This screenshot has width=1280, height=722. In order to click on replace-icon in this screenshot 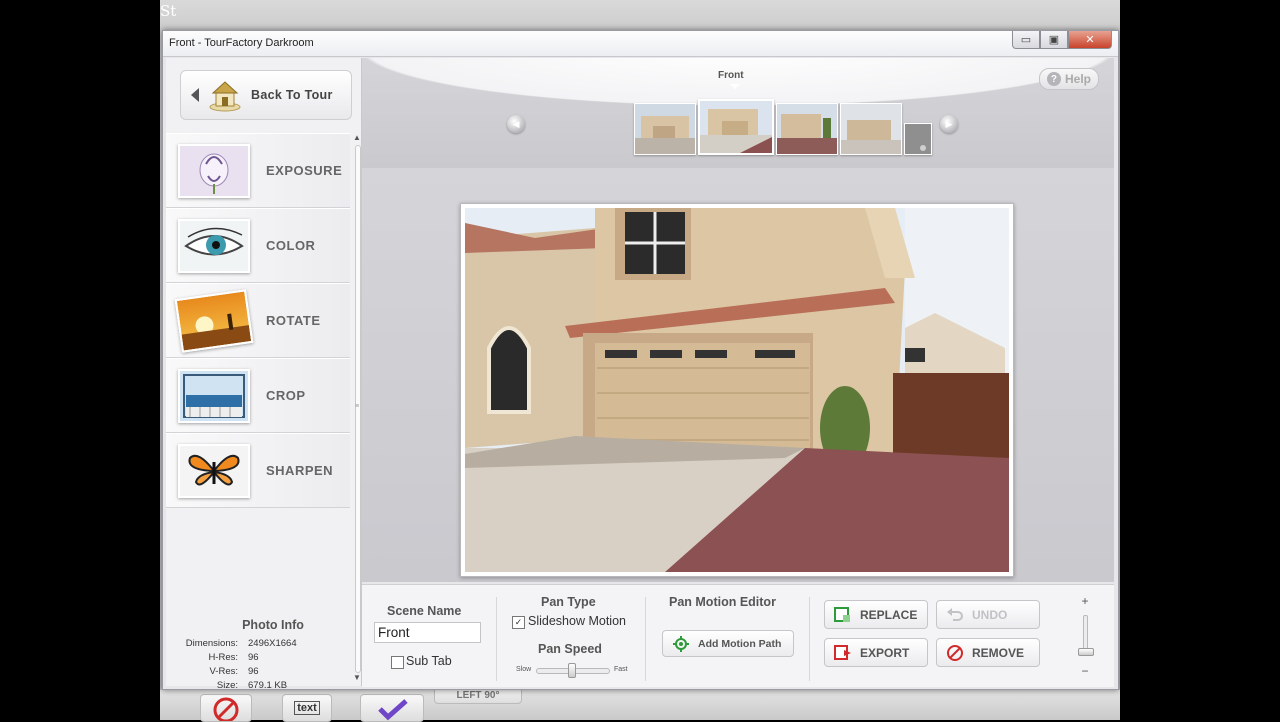, I will do `click(843, 615)`.